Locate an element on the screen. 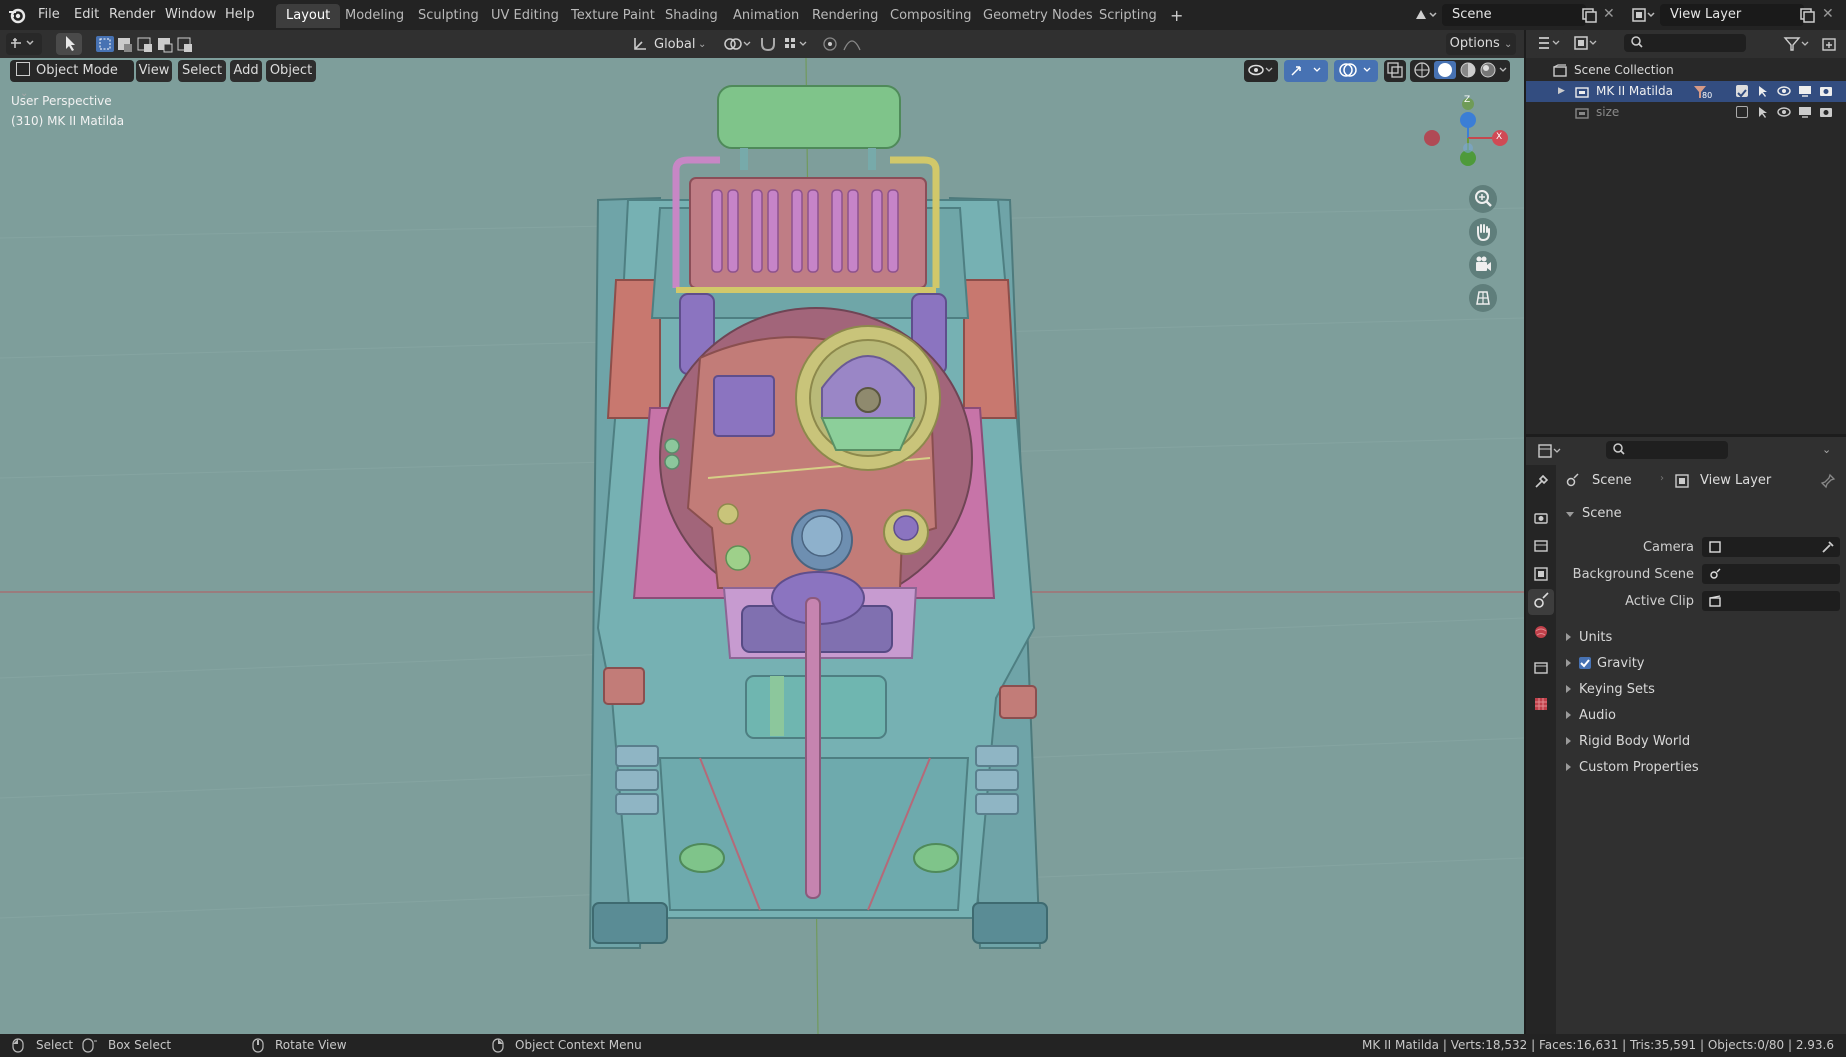 The image size is (1846, 1057). snap-icon is located at coordinates (797, 44).